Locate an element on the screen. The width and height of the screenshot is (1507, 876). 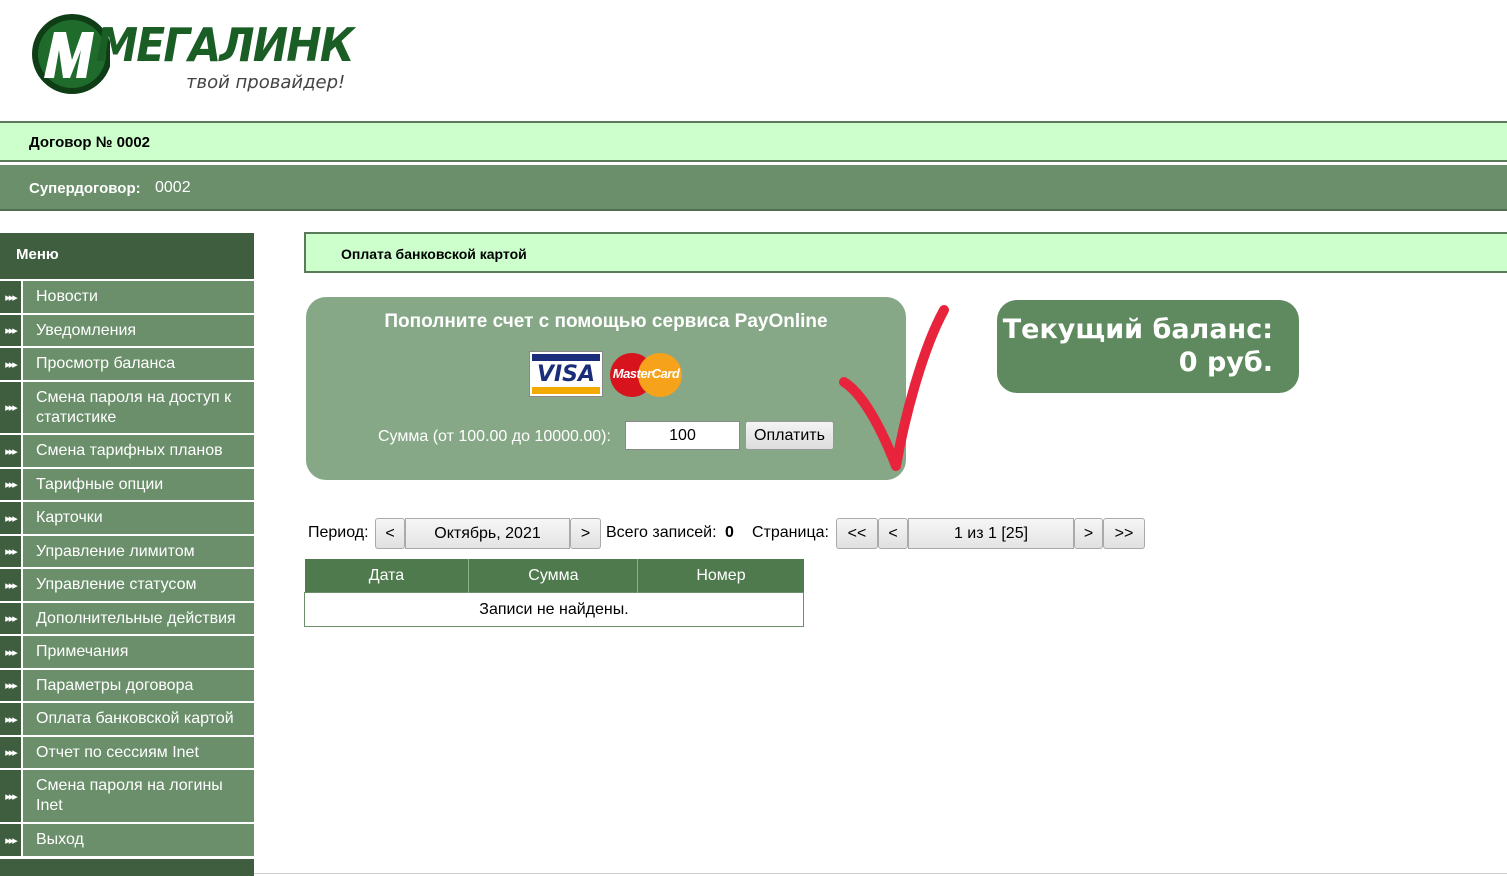
sidebar-item-label: Примечания is located at coordinates (82, 651).